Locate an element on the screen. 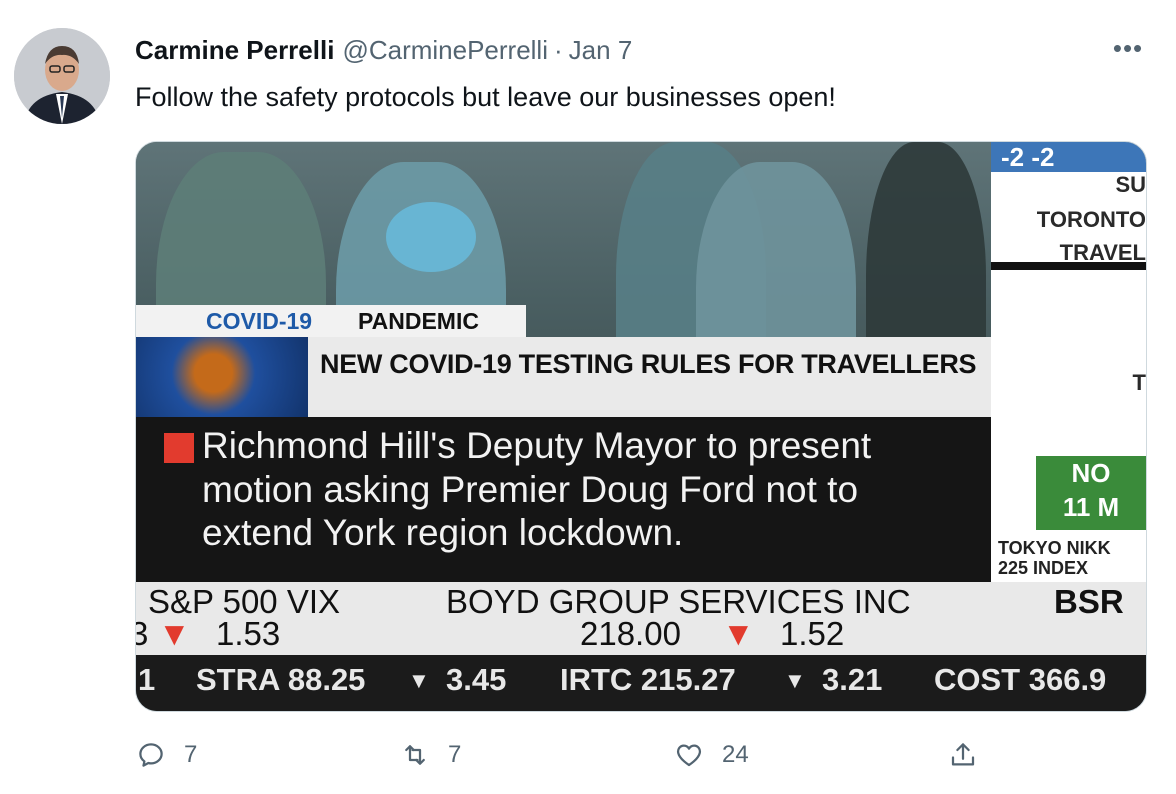  side-panel-divider is located at coordinates (1068, 266).